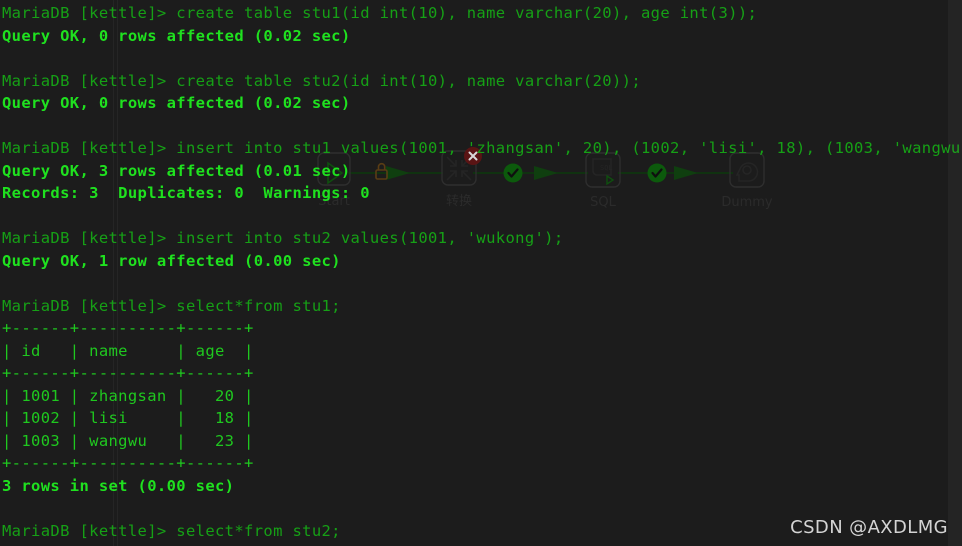  I want to click on table-row: | 1003 | wangwu | 23 |, so click(128, 440).